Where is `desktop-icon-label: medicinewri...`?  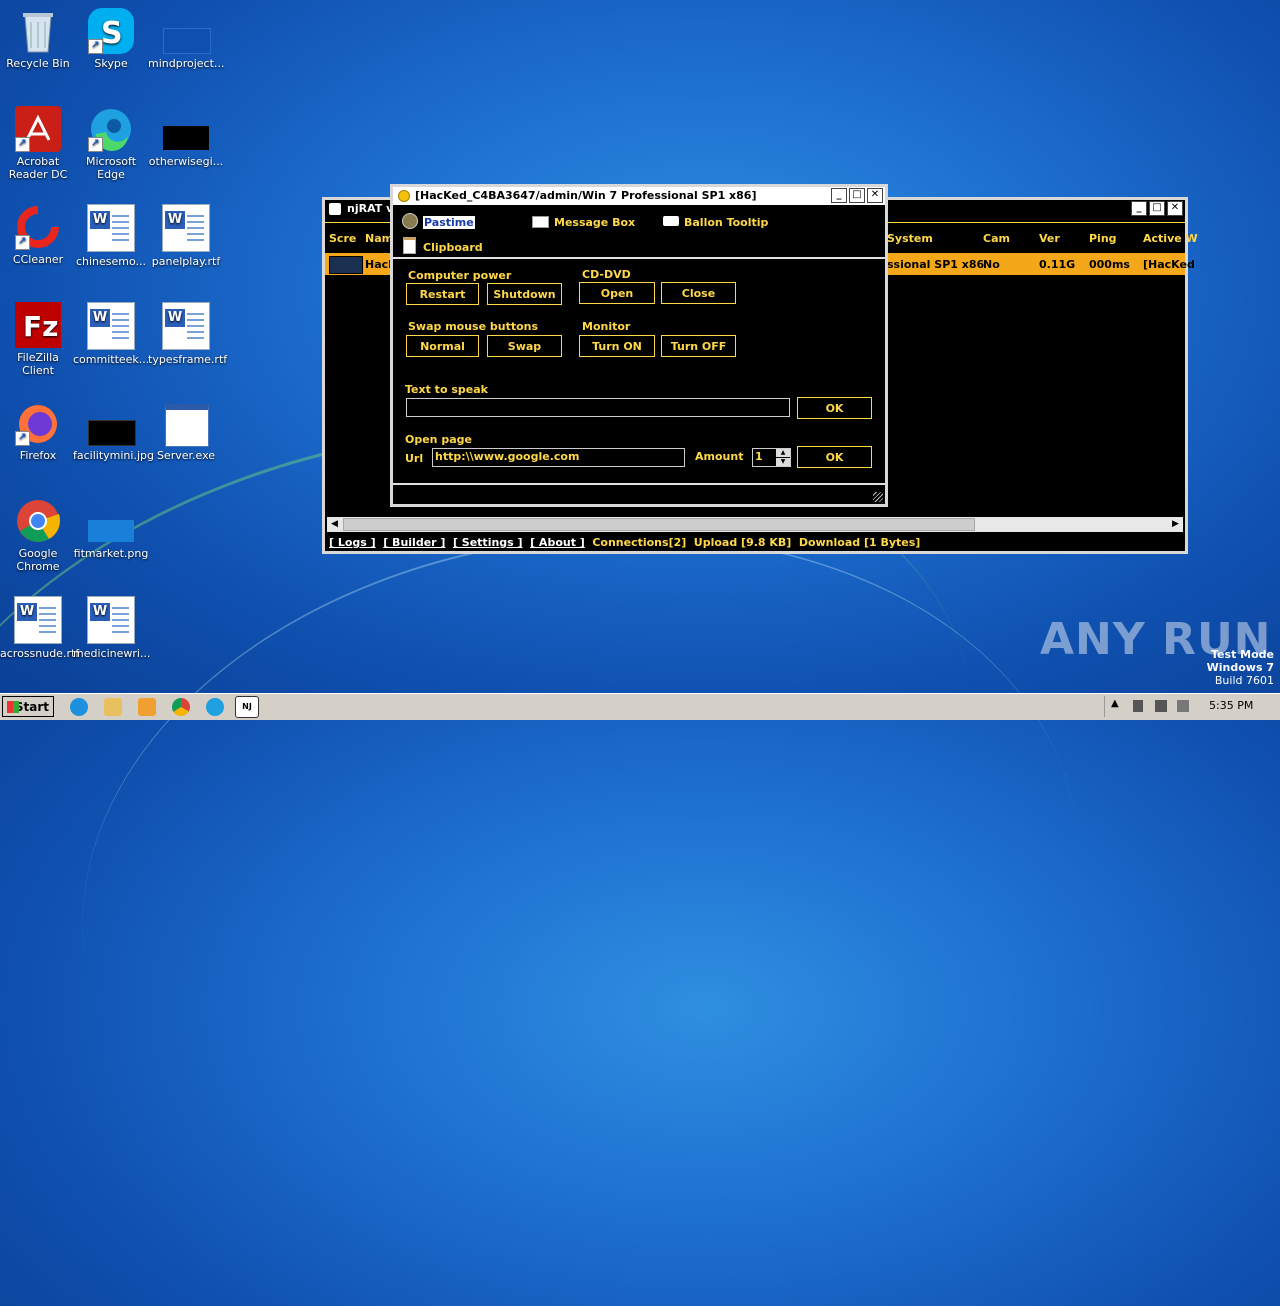
desktop-icon-label: medicinewri... is located at coordinates (112, 653).